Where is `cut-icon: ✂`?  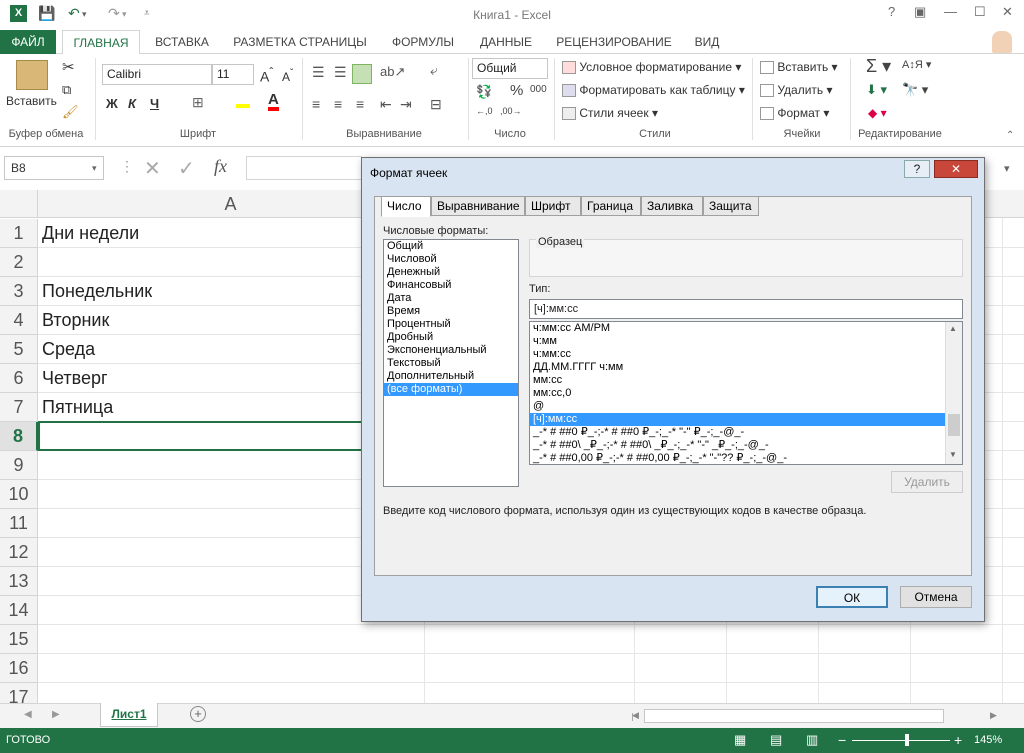 cut-icon: ✂ is located at coordinates (68, 67).